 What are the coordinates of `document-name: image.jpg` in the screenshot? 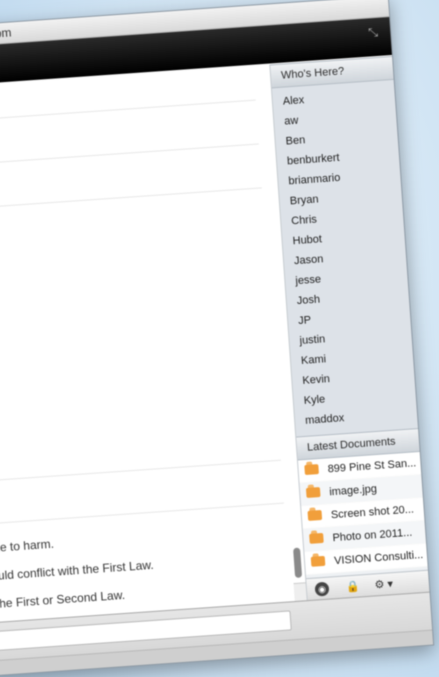 It's located at (353, 491).